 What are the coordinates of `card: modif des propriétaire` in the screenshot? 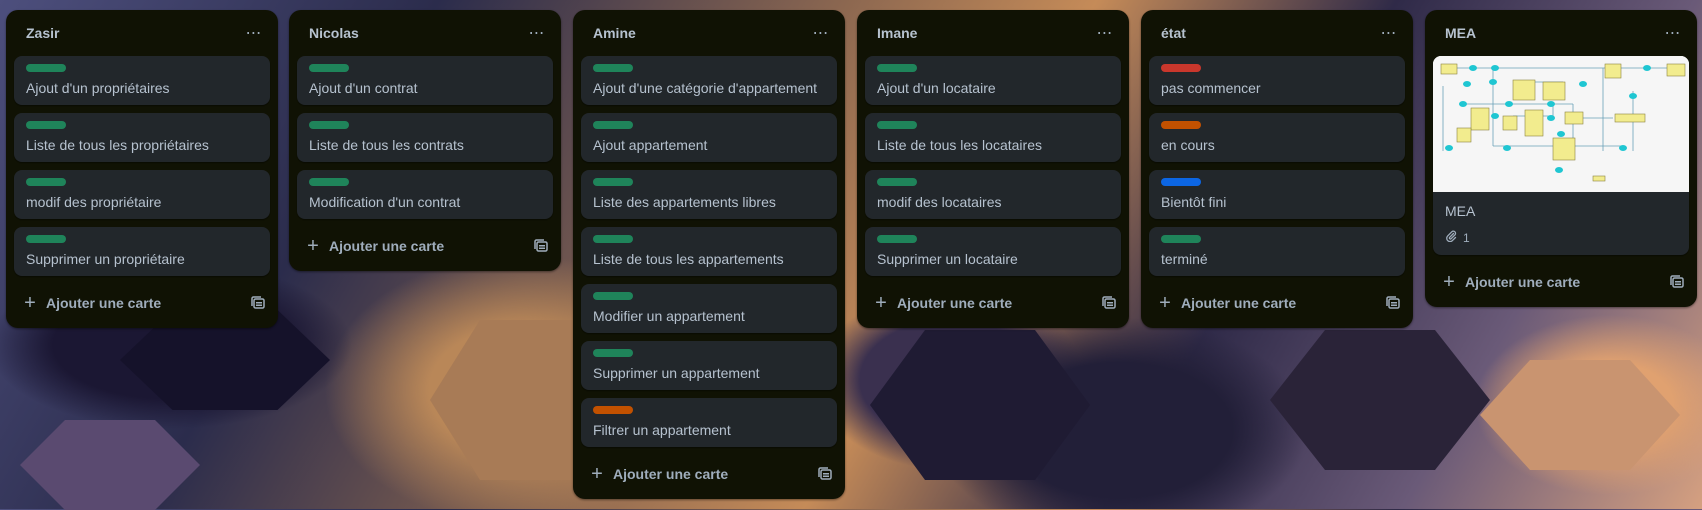 It's located at (142, 194).